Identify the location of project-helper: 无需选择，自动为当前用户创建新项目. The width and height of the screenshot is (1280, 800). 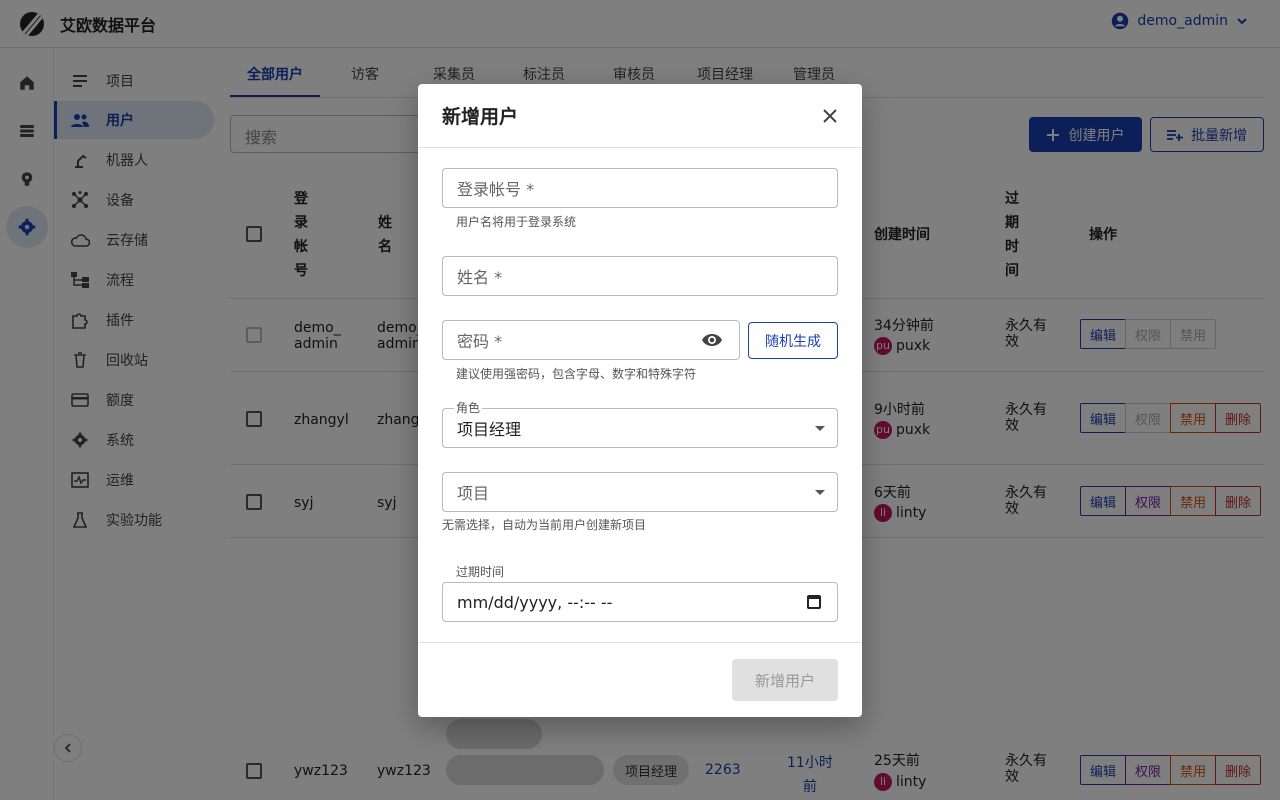
(544, 525).